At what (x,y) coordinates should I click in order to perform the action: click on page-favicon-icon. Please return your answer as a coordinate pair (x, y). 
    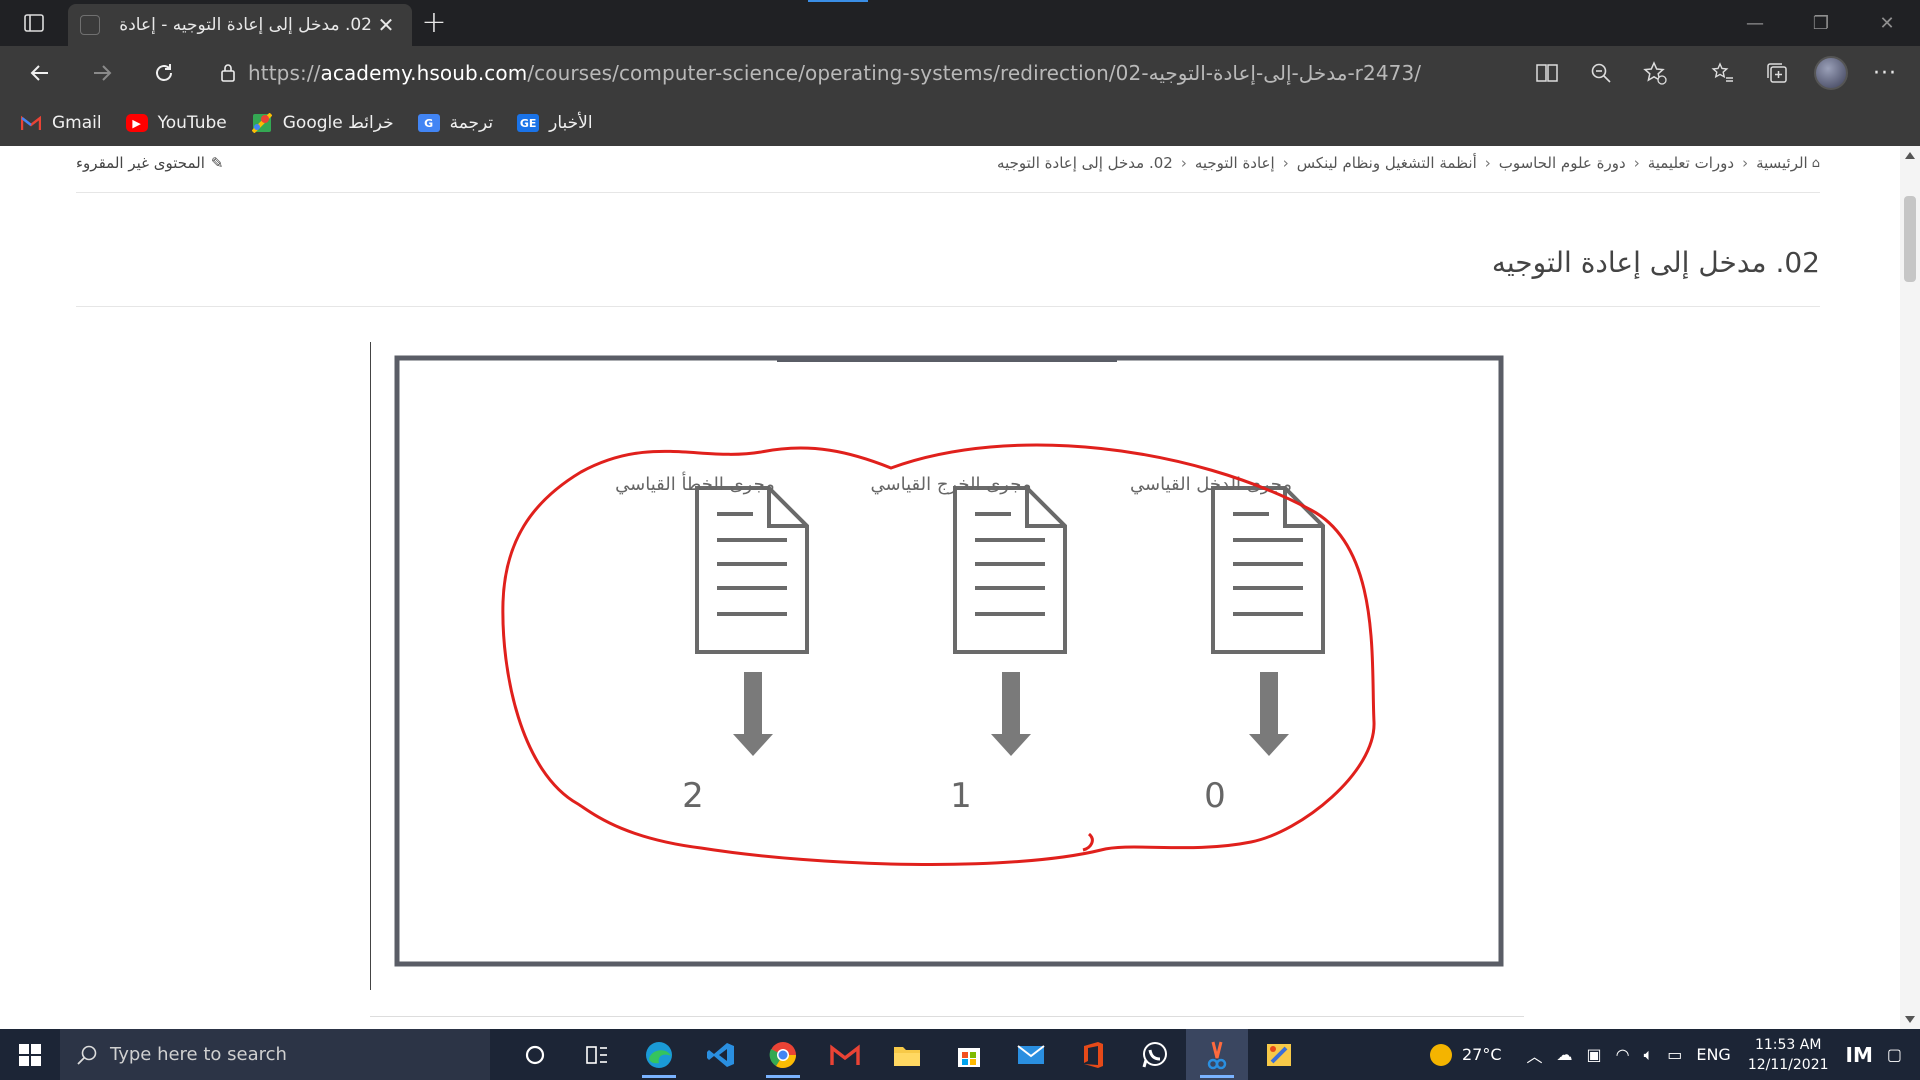
    Looking at the image, I should click on (90, 25).